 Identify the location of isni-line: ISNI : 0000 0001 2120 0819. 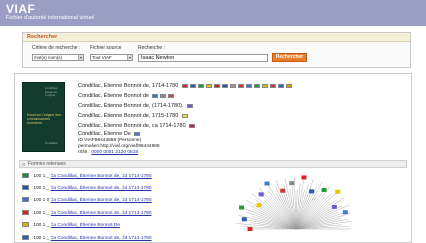
(119, 153).